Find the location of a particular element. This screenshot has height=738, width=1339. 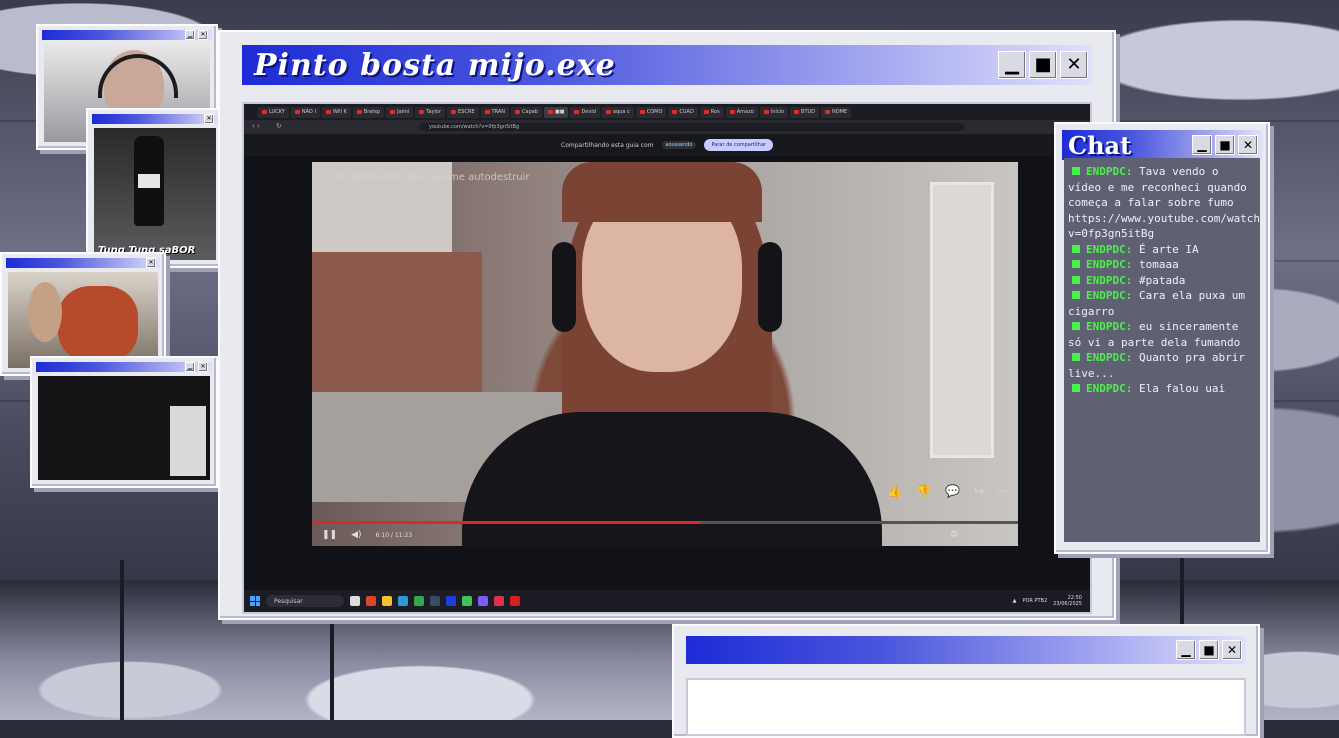

url-field: youtube.com/watch?v=0fp3gn5itBg is located at coordinates (691, 127).